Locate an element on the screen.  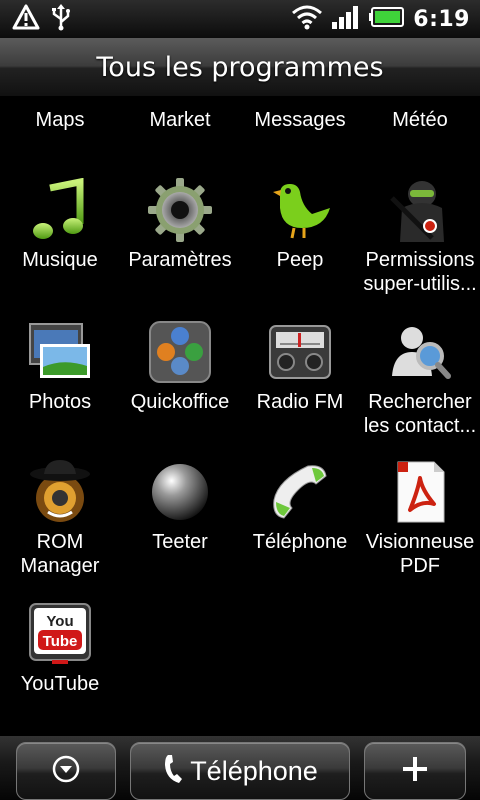
app-label: YouTube is located at coordinates (60, 684).